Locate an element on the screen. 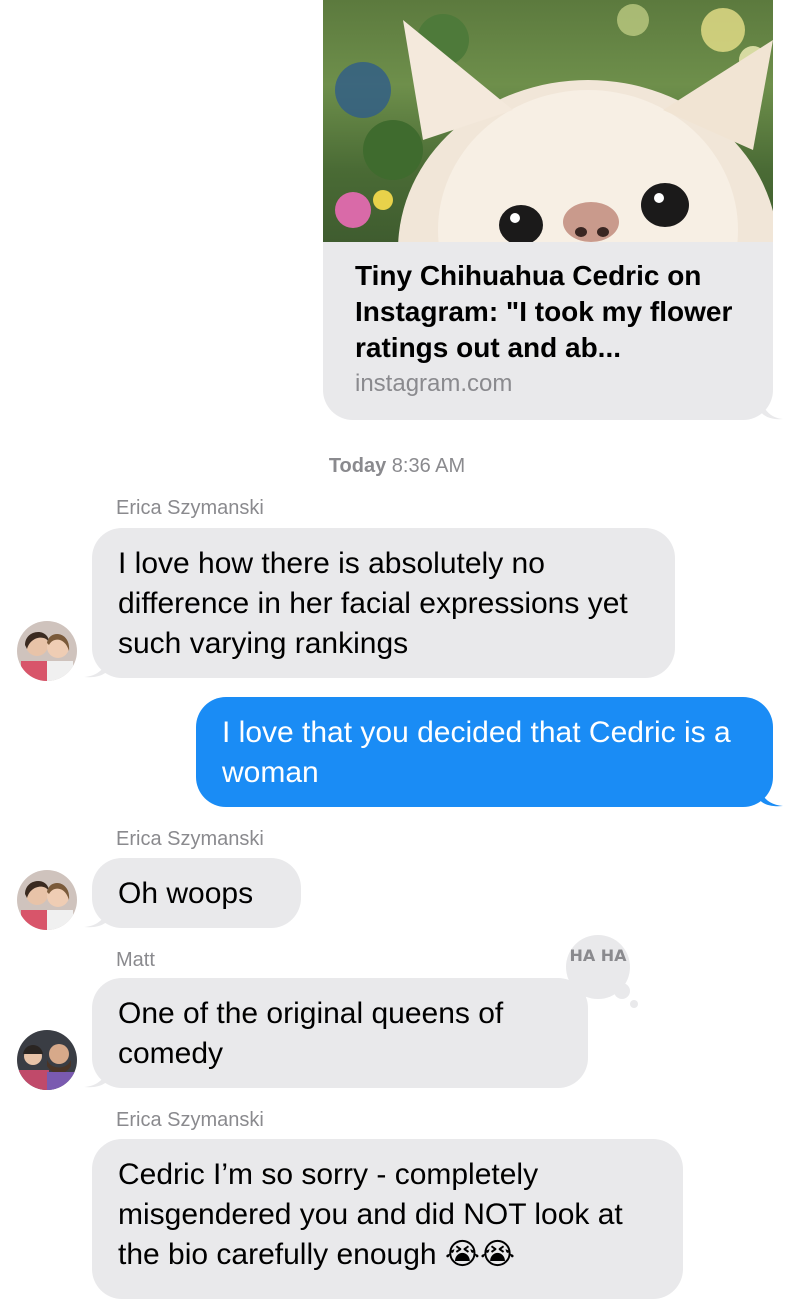 This screenshot has width=794, height=1299. message-text: One of the original queens of comedy is located at coordinates (311, 1033).